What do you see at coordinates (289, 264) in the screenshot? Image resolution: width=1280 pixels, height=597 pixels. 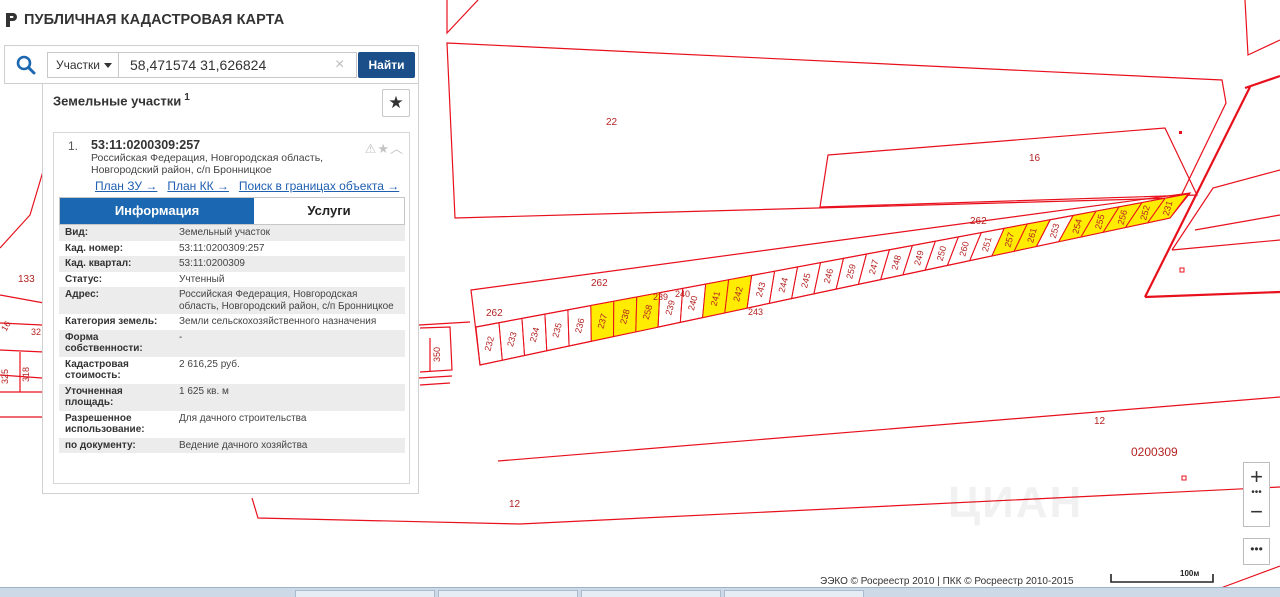 I see `info-value: 53:11:0200309` at bounding box center [289, 264].